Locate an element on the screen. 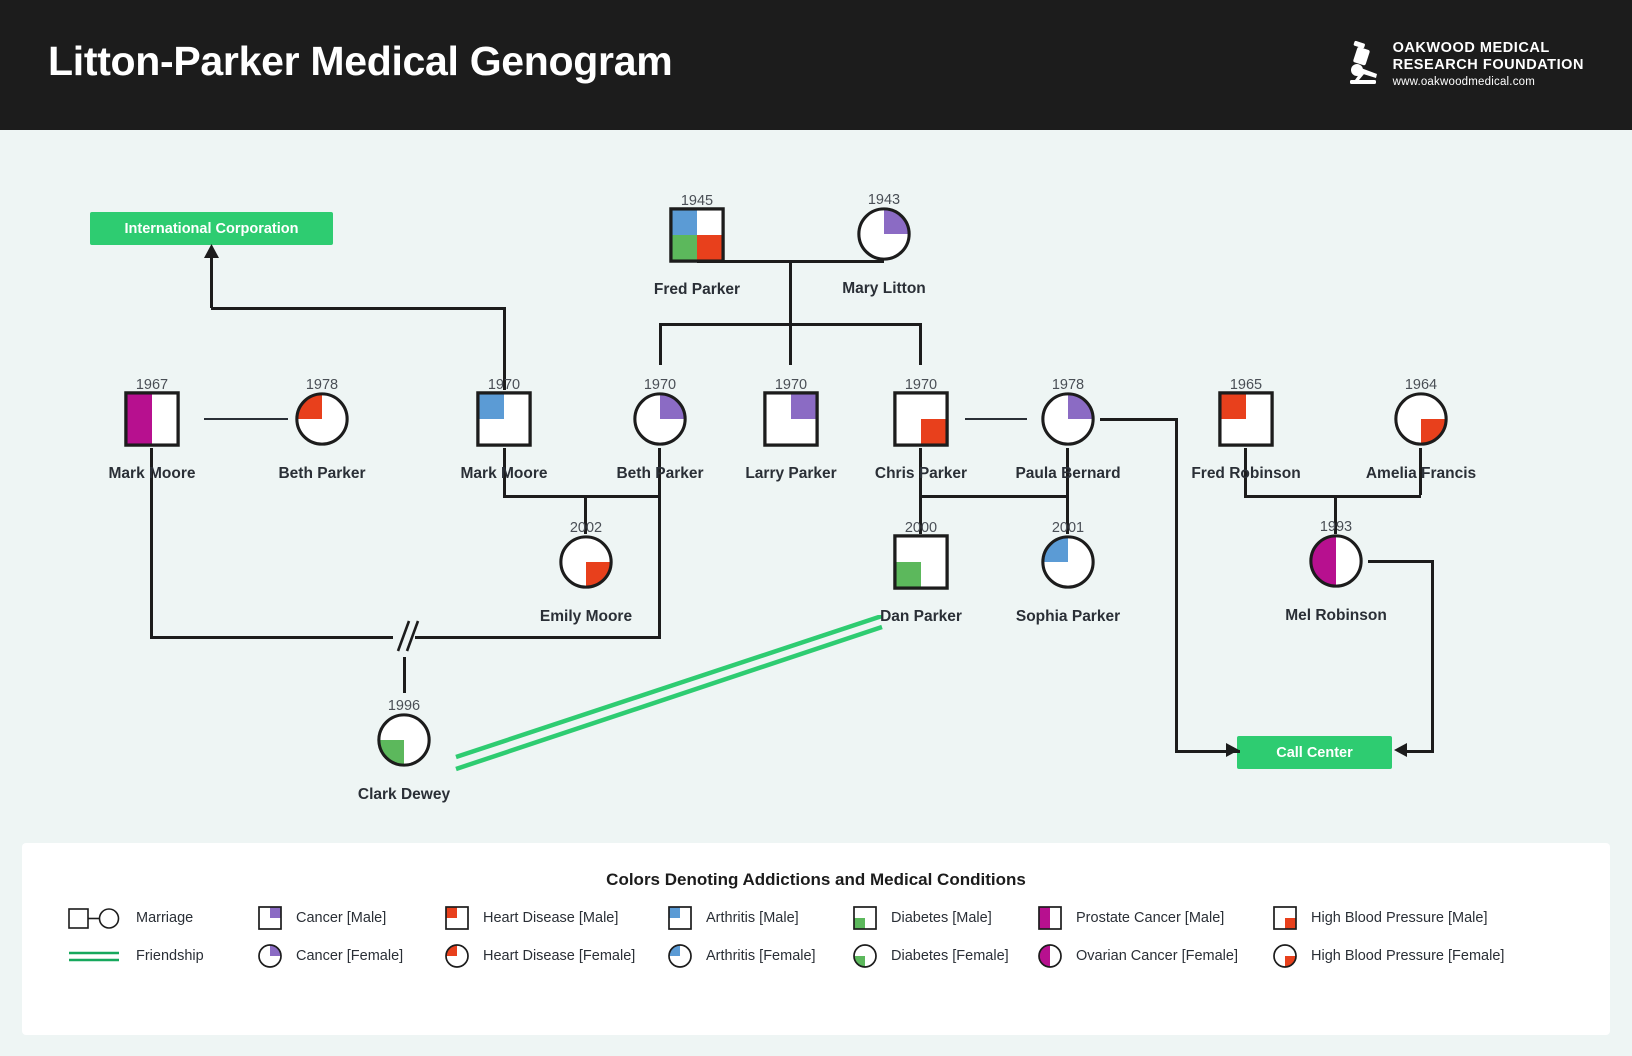 This screenshot has height=1056, width=1632. divorce-slashes-icon is located at coordinates (408, 636).